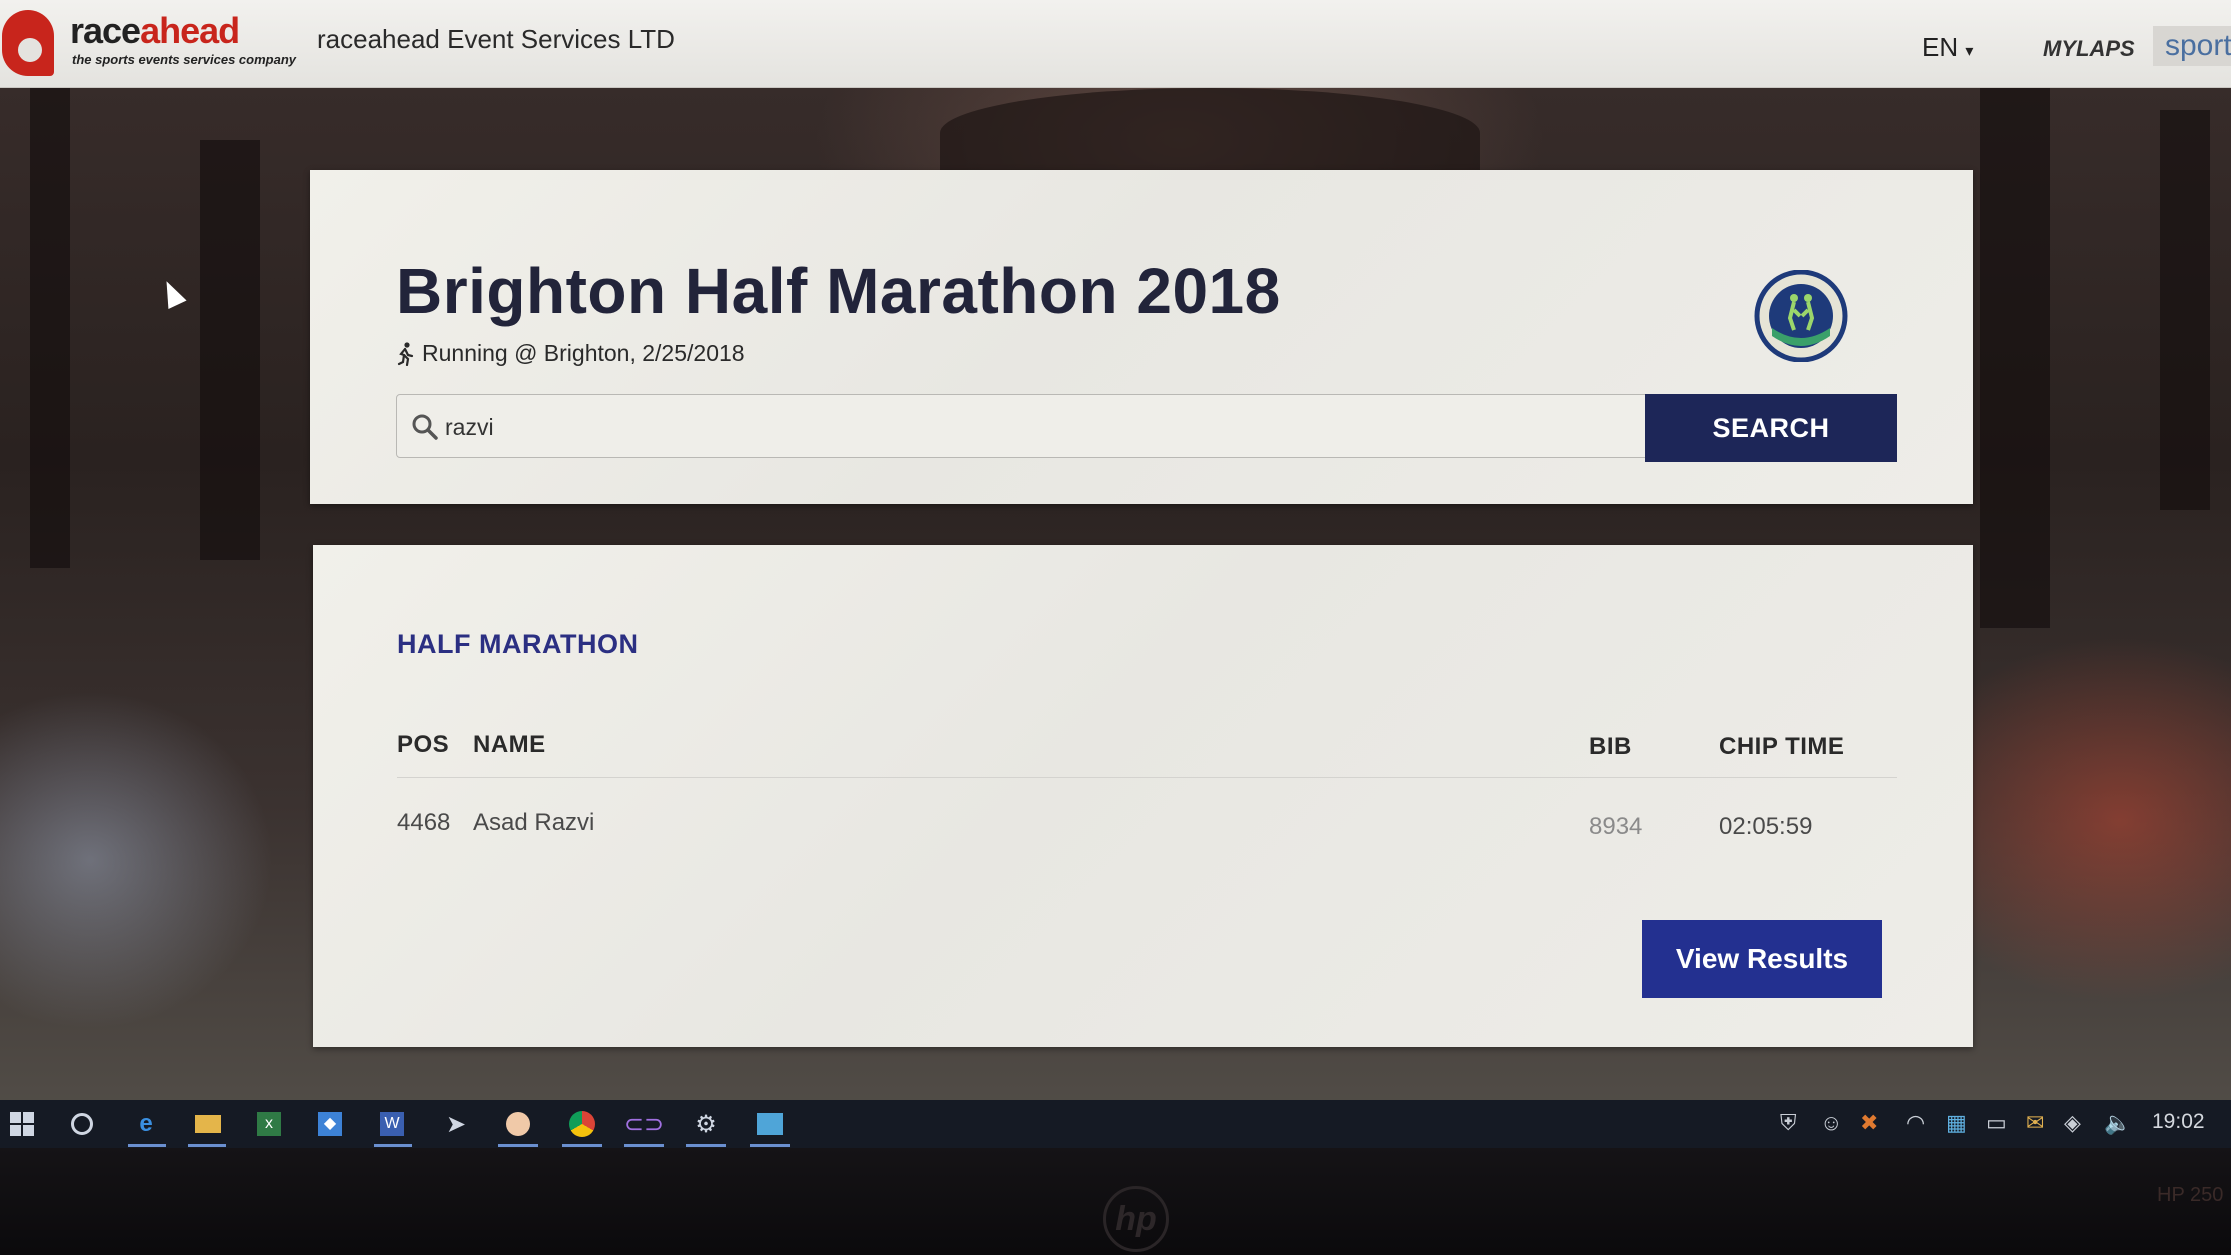 The image size is (2231, 1255). I want to click on result-pos: 4468, so click(424, 822).